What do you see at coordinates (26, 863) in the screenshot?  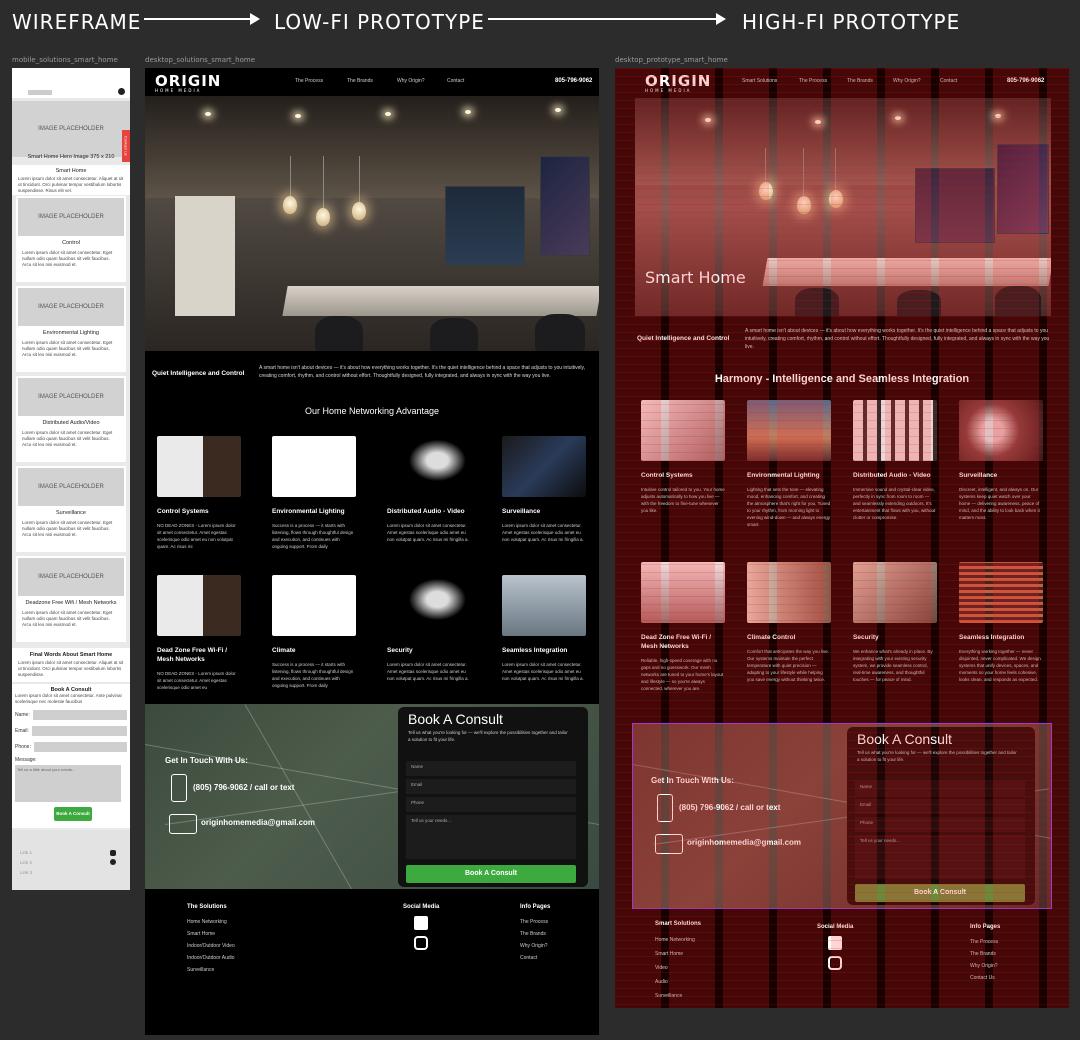 I see `wf-footer-link: Link 2` at bounding box center [26, 863].